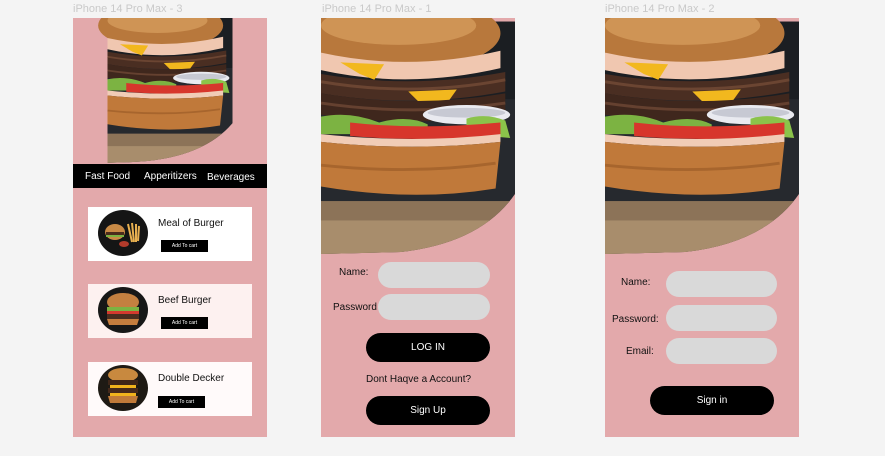 The height and width of the screenshot is (456, 885). Describe the element at coordinates (355, 307) in the screenshot. I see `password-label: Password` at that location.